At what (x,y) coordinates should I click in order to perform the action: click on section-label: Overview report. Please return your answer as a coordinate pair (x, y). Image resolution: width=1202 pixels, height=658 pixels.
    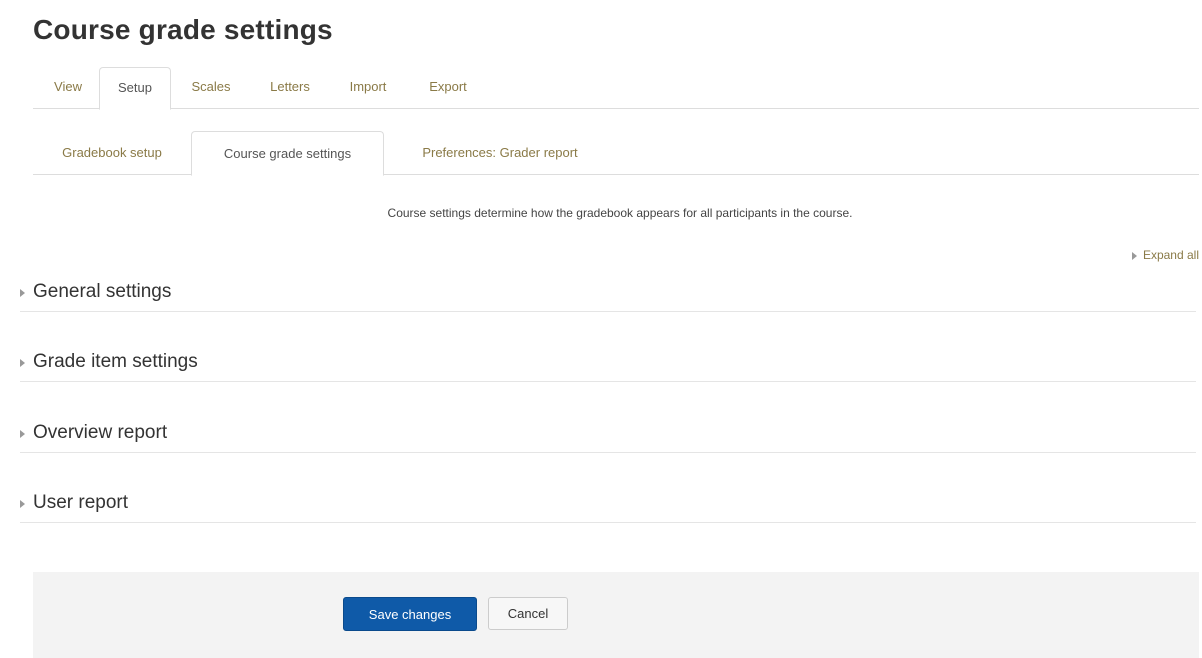
    Looking at the image, I should click on (100, 432).